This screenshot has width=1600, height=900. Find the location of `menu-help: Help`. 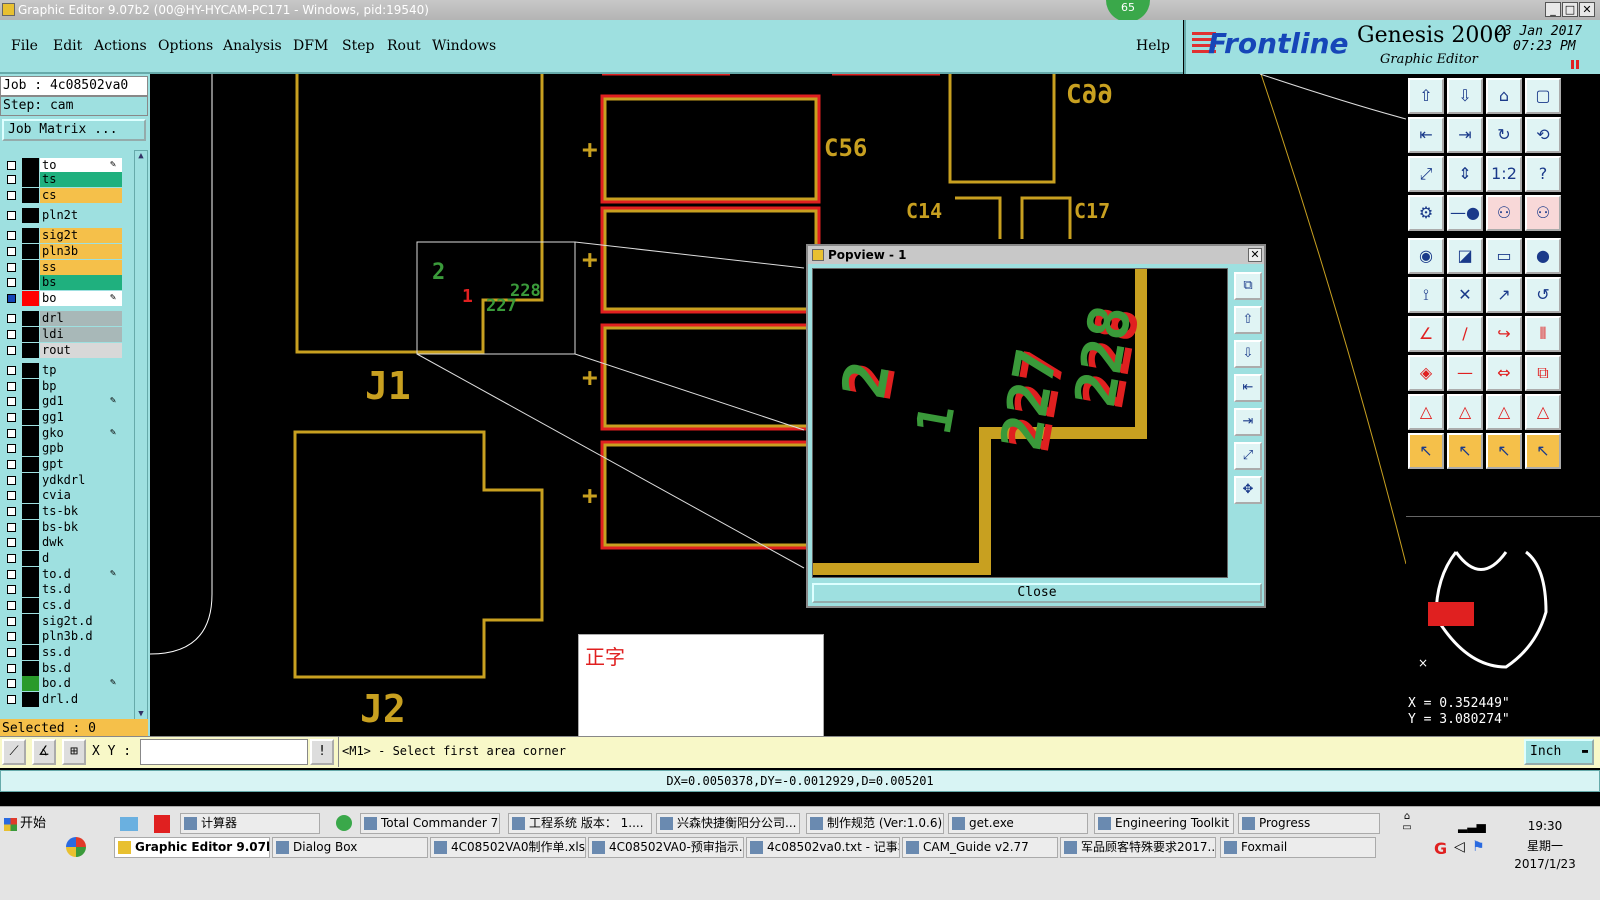

menu-help: Help is located at coordinates (1153, 46).